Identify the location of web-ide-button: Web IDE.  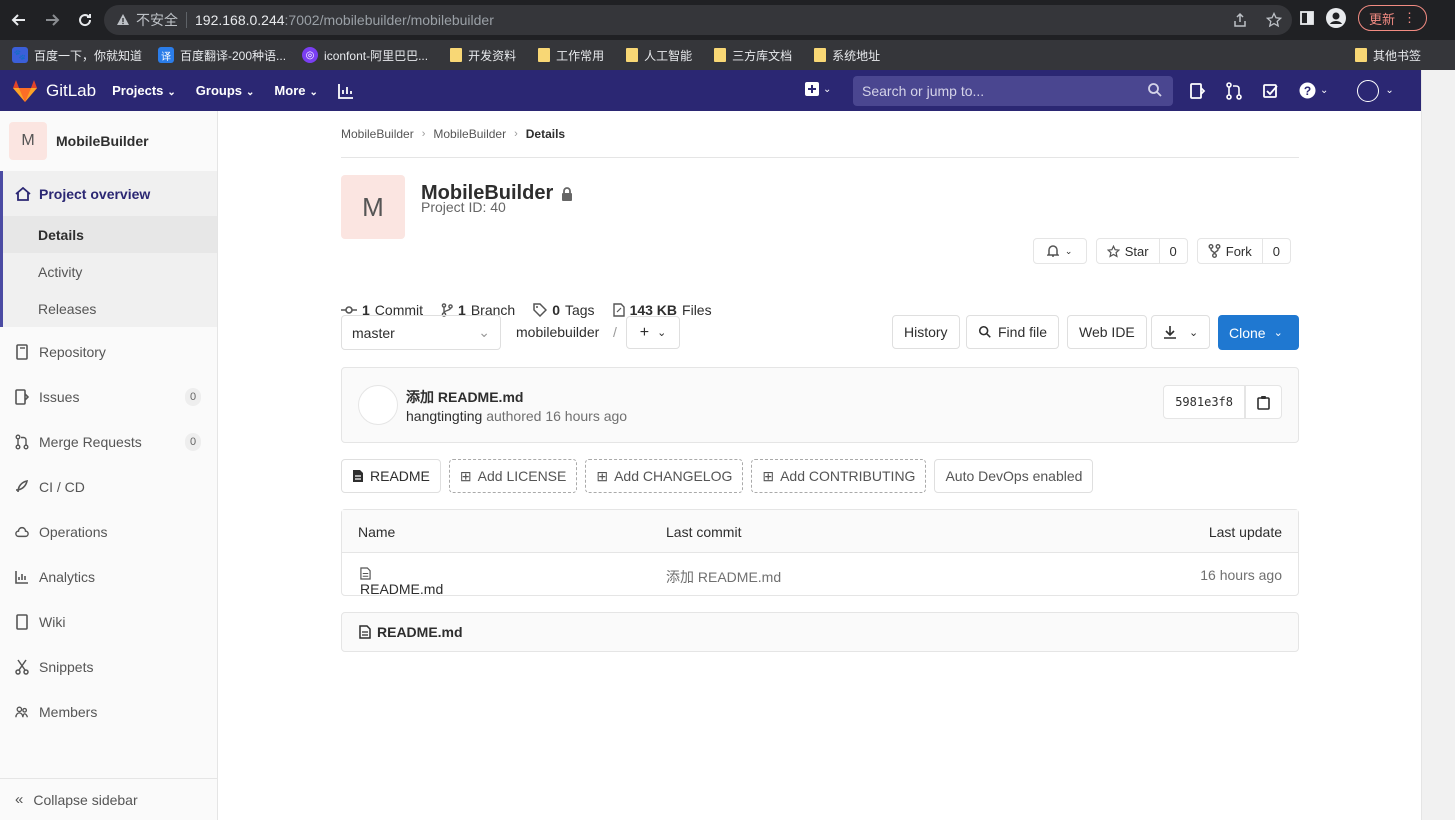
(1107, 332).